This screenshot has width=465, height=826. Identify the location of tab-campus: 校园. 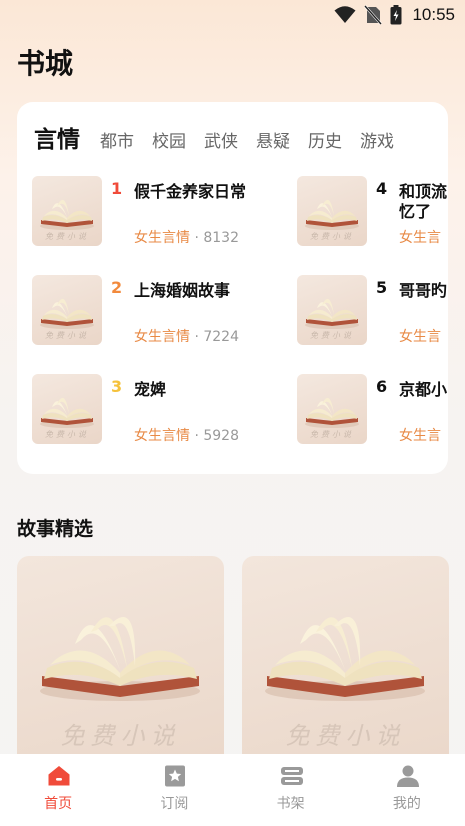
(169, 139).